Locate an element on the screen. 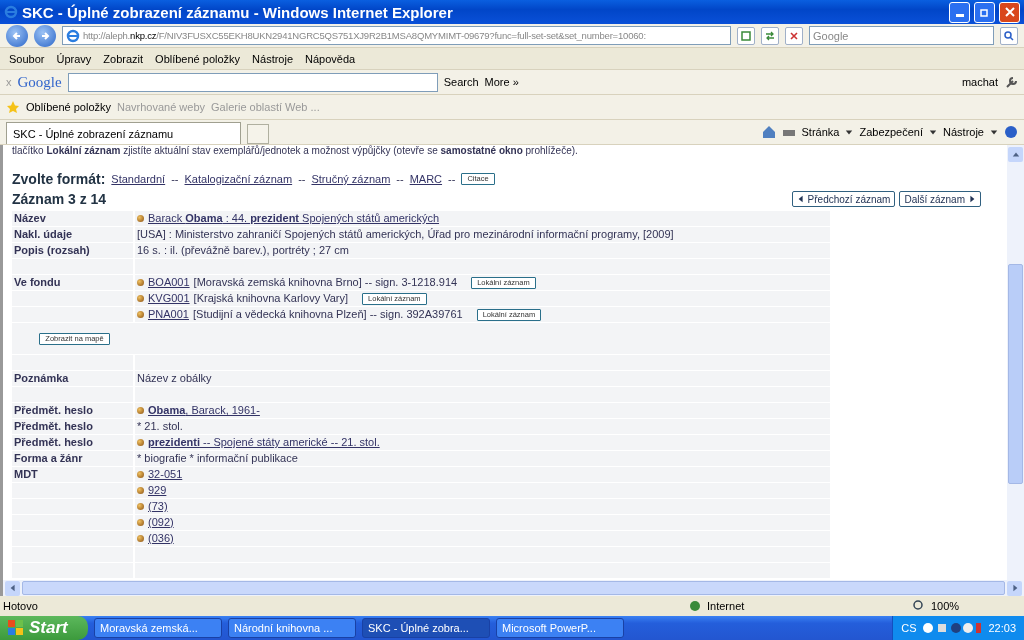 This screenshot has height=640, width=1024. close-button is located at coordinates (1009, 12).